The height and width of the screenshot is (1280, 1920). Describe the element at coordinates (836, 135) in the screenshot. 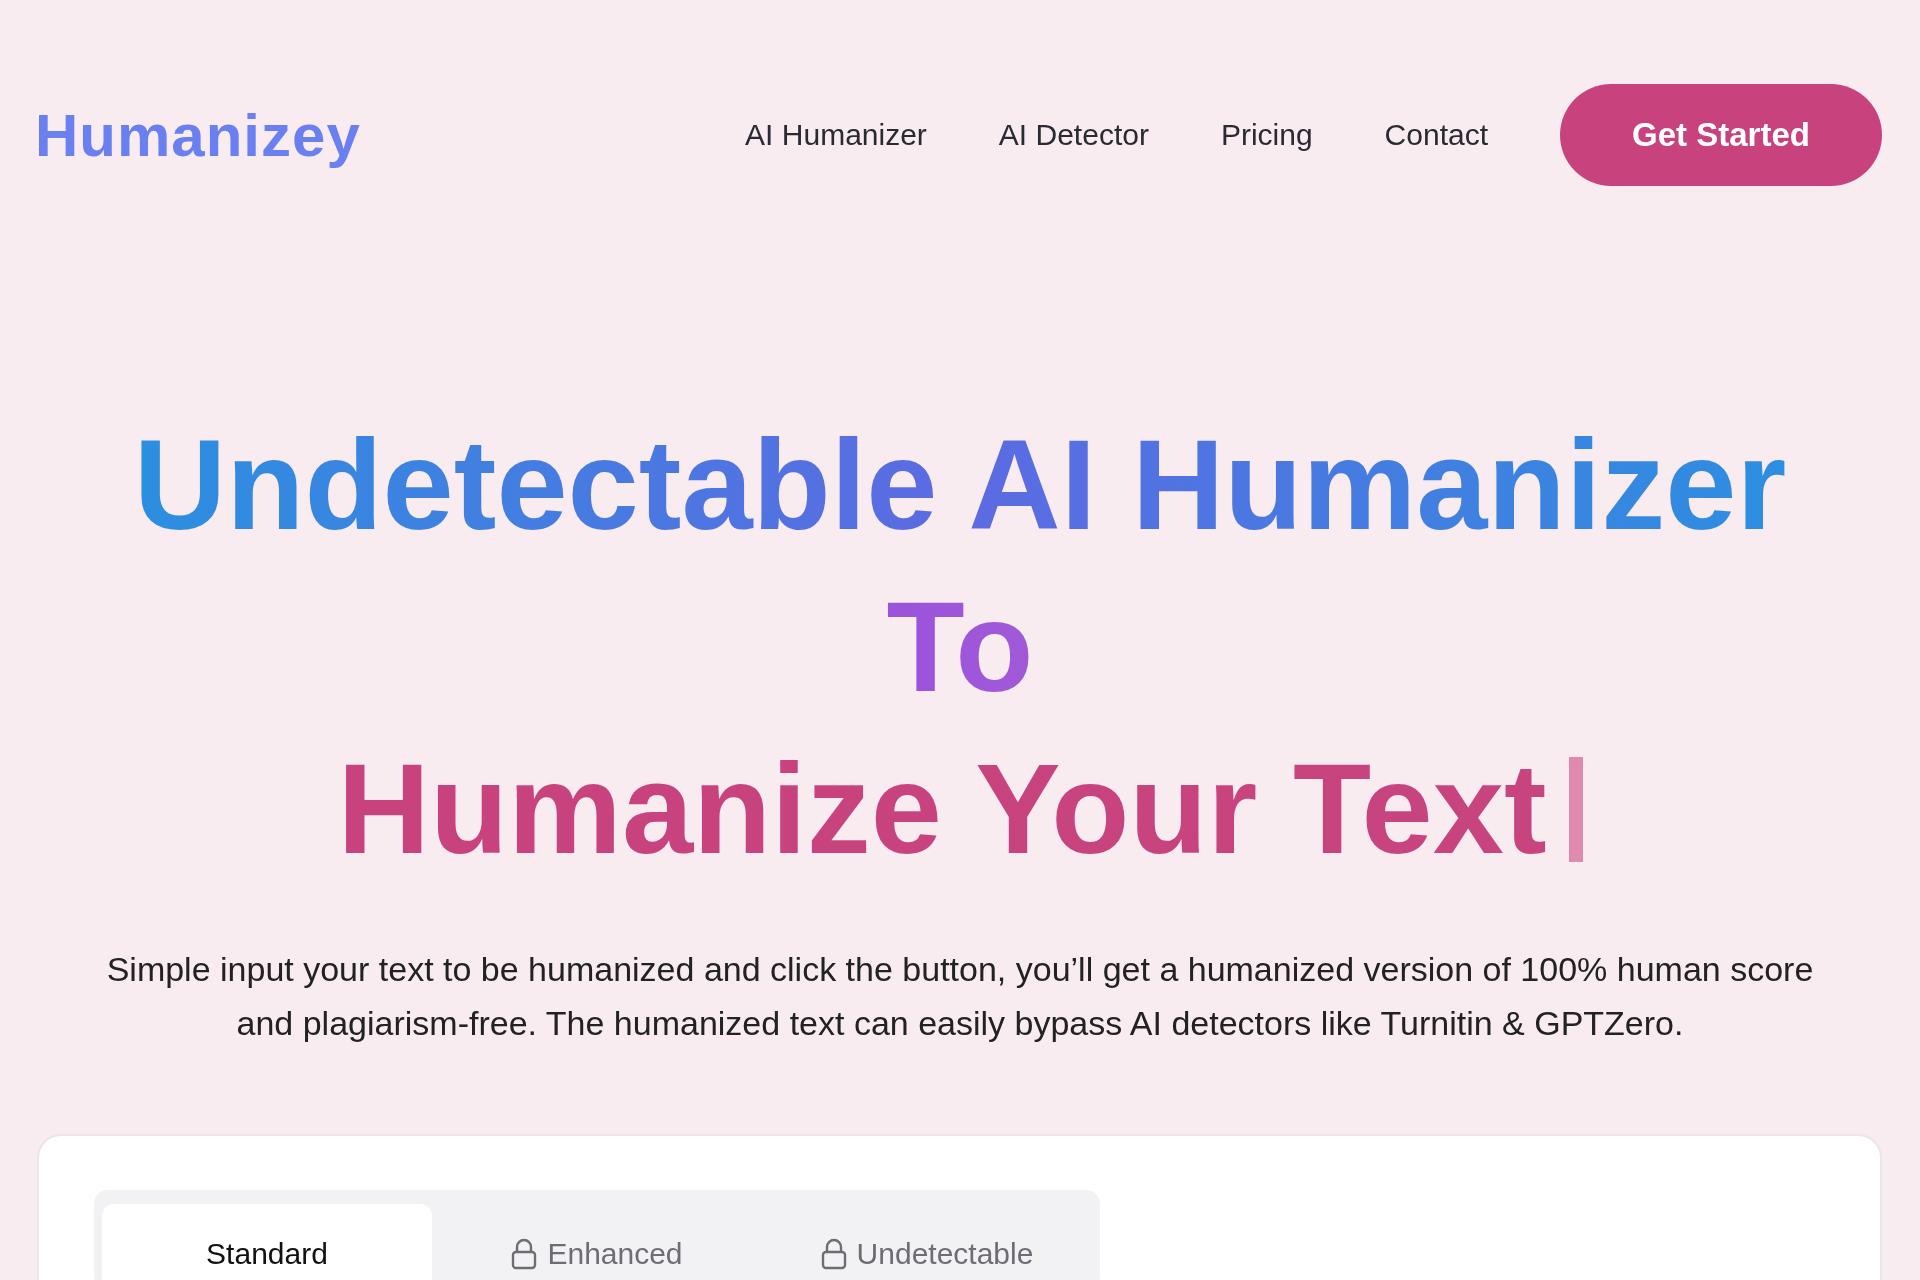

I see `nav-link: AI Humanizer` at that location.